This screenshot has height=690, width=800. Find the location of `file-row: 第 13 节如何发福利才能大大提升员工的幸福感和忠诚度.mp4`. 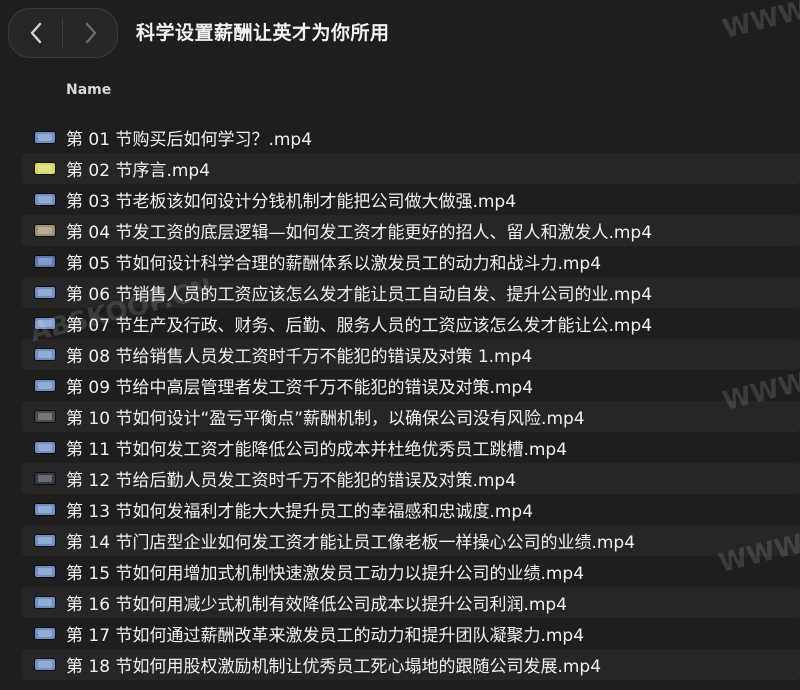

file-row: 第 13 节如何发福利才能大大提升员工的幸福感和忠诚度.mp4 is located at coordinates (400, 509).